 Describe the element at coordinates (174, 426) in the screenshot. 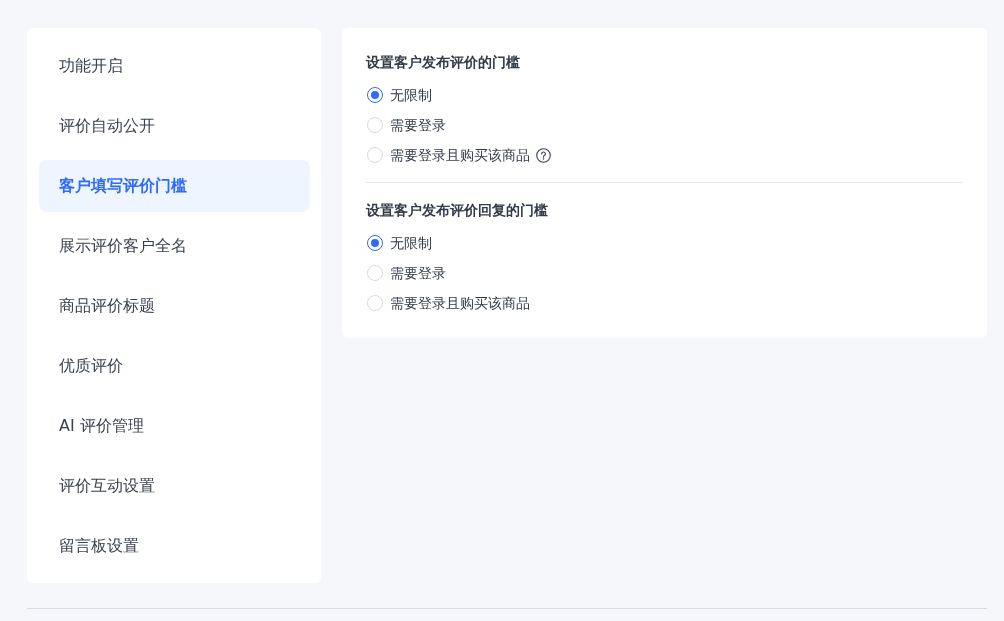

I see `sidebar-item: AI 评价管理` at that location.